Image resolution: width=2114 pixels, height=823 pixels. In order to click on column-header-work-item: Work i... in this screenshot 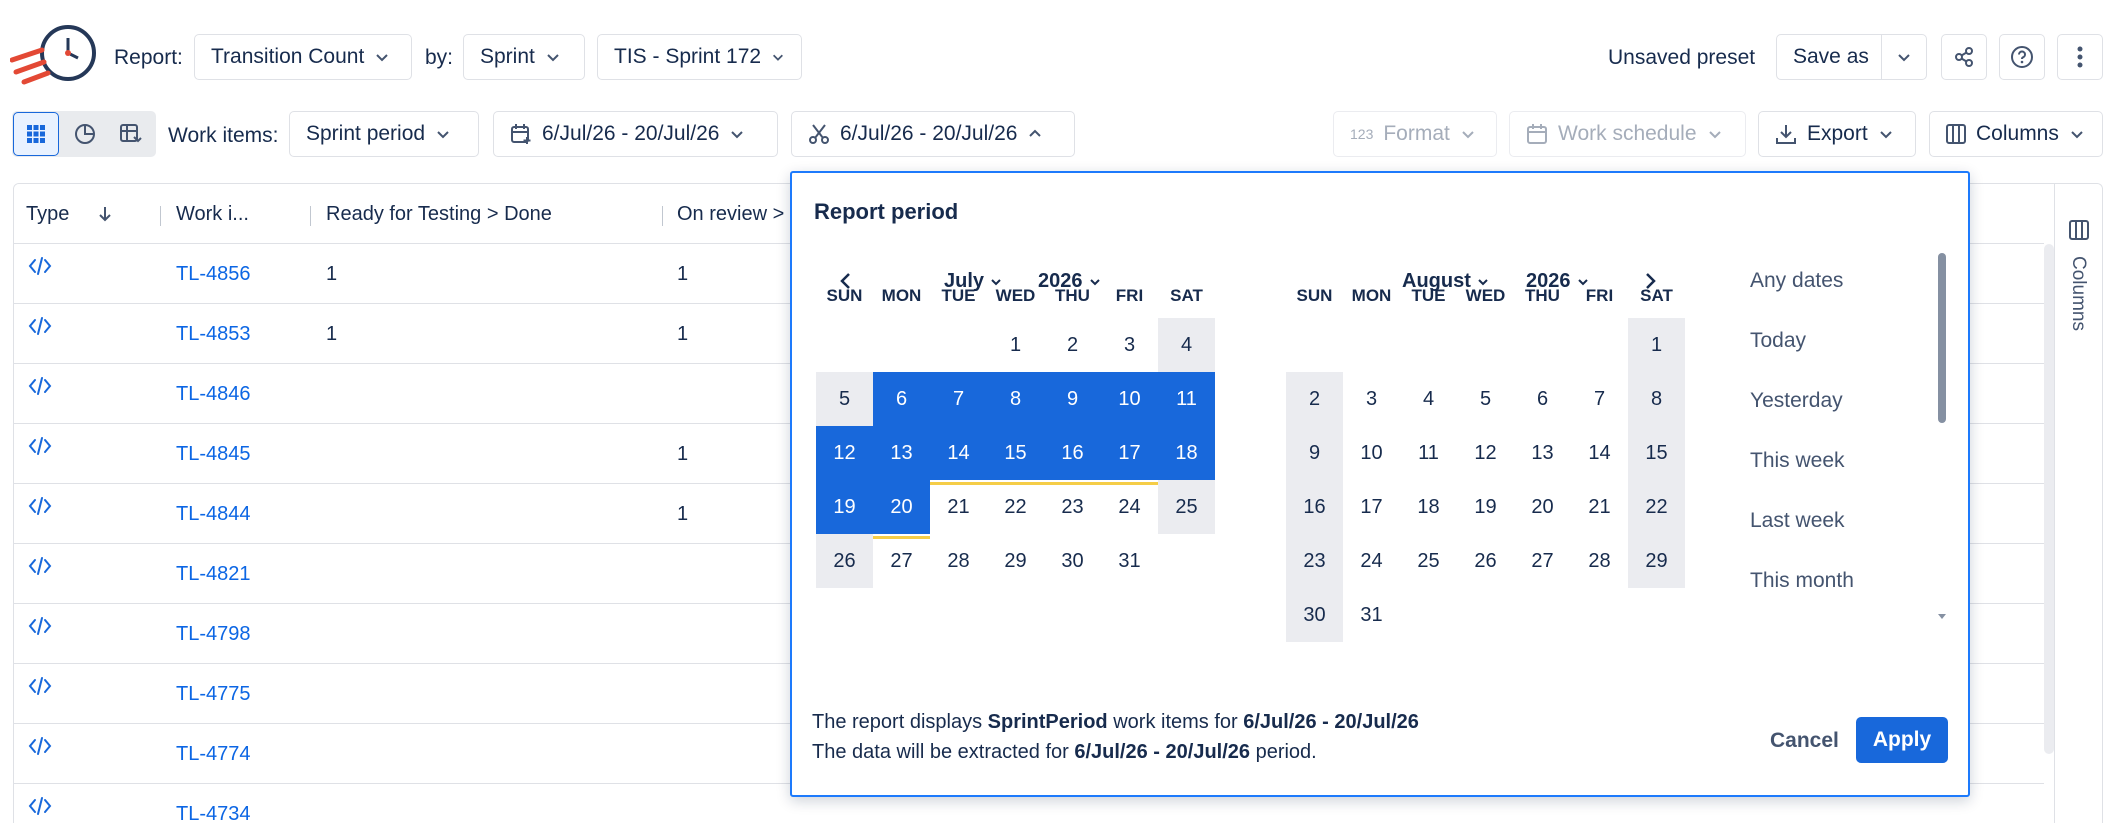, I will do `click(212, 214)`.